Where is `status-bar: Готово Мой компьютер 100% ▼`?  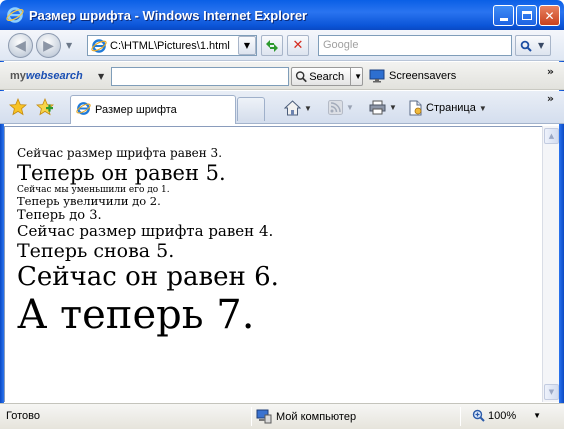 status-bar: Готово Мой компьютер 100% ▼ is located at coordinates (282, 416).